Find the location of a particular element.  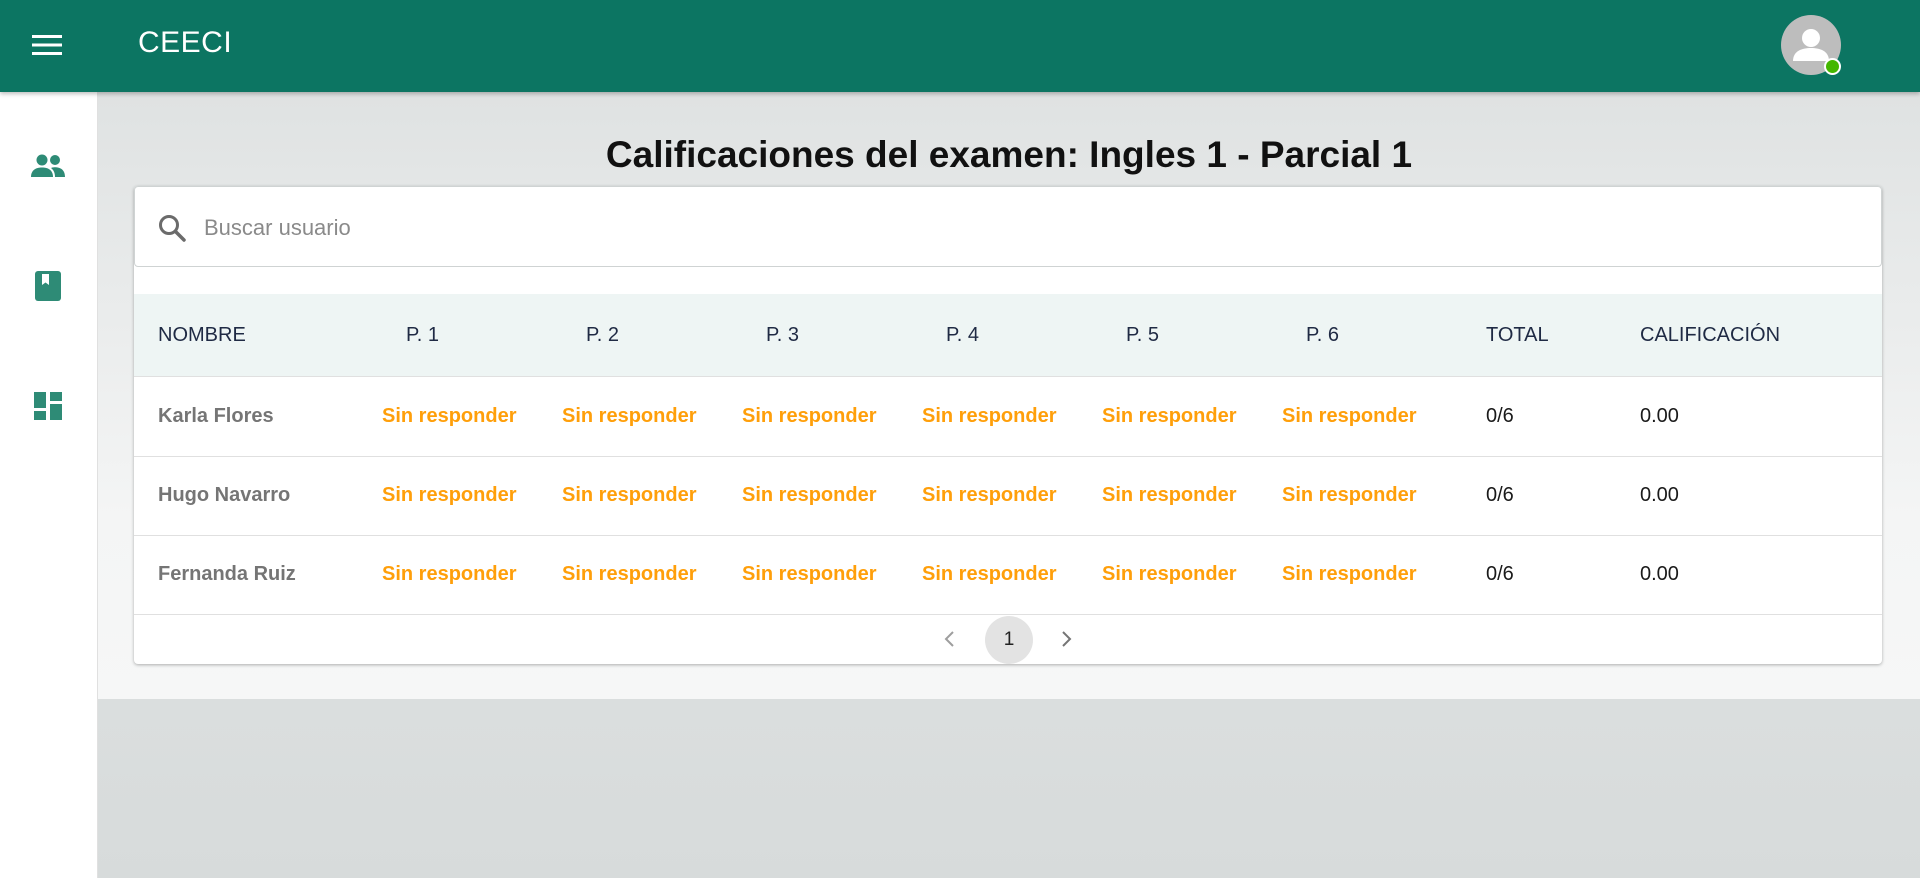

chevron-right-icon is located at coordinates (1067, 639).